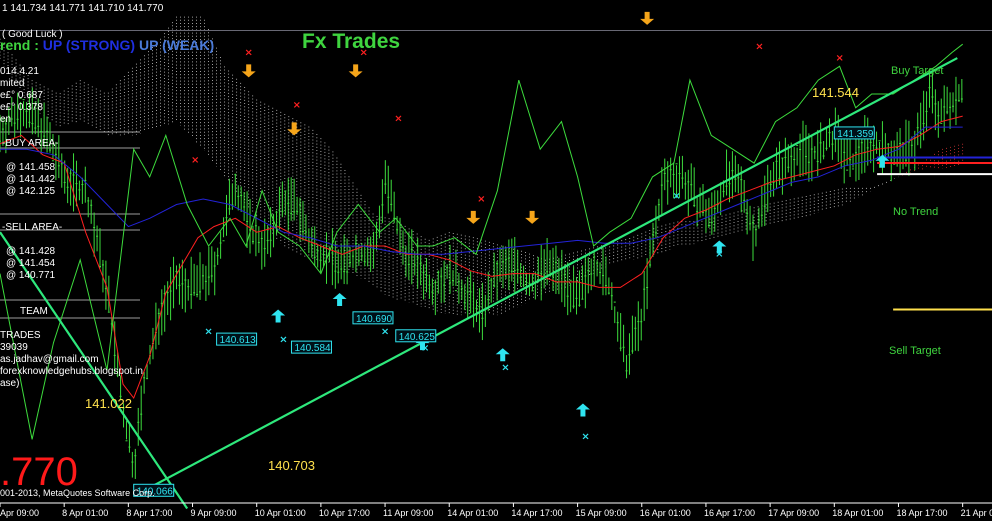 The height and width of the screenshot is (521, 992). Describe the element at coordinates (417, 337) in the screenshot. I see `price-box-label: 140.625` at that location.